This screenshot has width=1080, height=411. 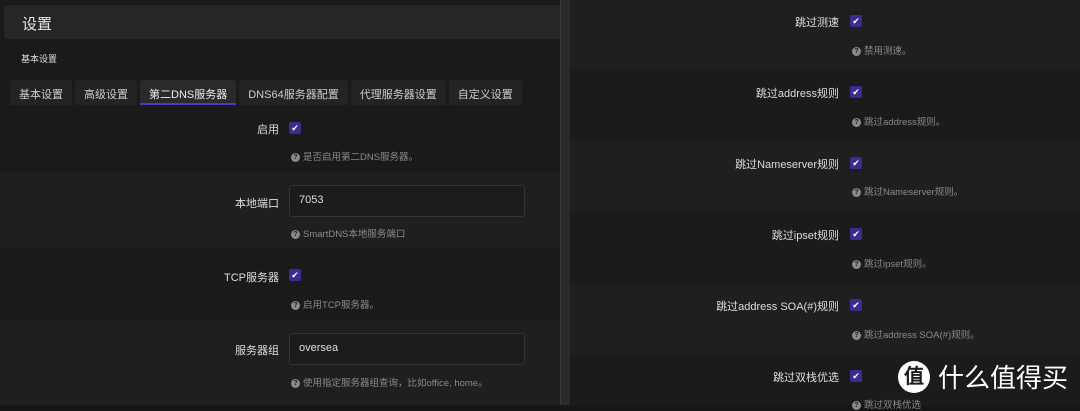 What do you see at coordinates (257, 204) in the screenshot?
I see `field-label: 本地端口` at bounding box center [257, 204].